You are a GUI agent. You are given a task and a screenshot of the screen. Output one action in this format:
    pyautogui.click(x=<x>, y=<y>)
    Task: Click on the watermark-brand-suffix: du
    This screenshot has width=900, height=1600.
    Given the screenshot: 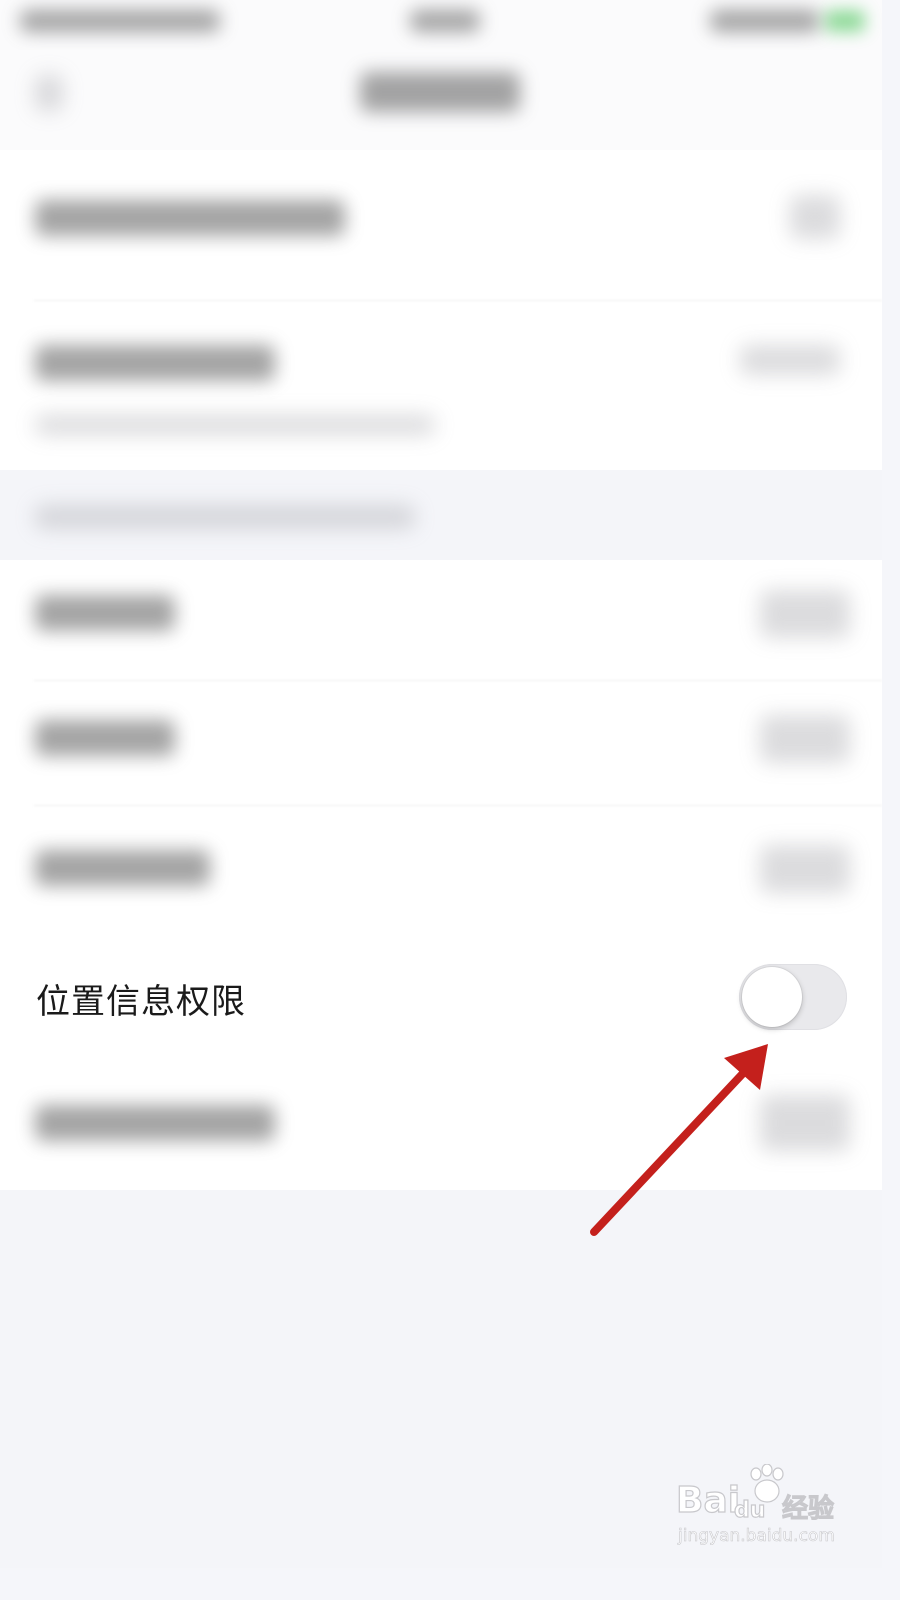 What is the action you would take?
    pyautogui.click(x=749, y=1510)
    